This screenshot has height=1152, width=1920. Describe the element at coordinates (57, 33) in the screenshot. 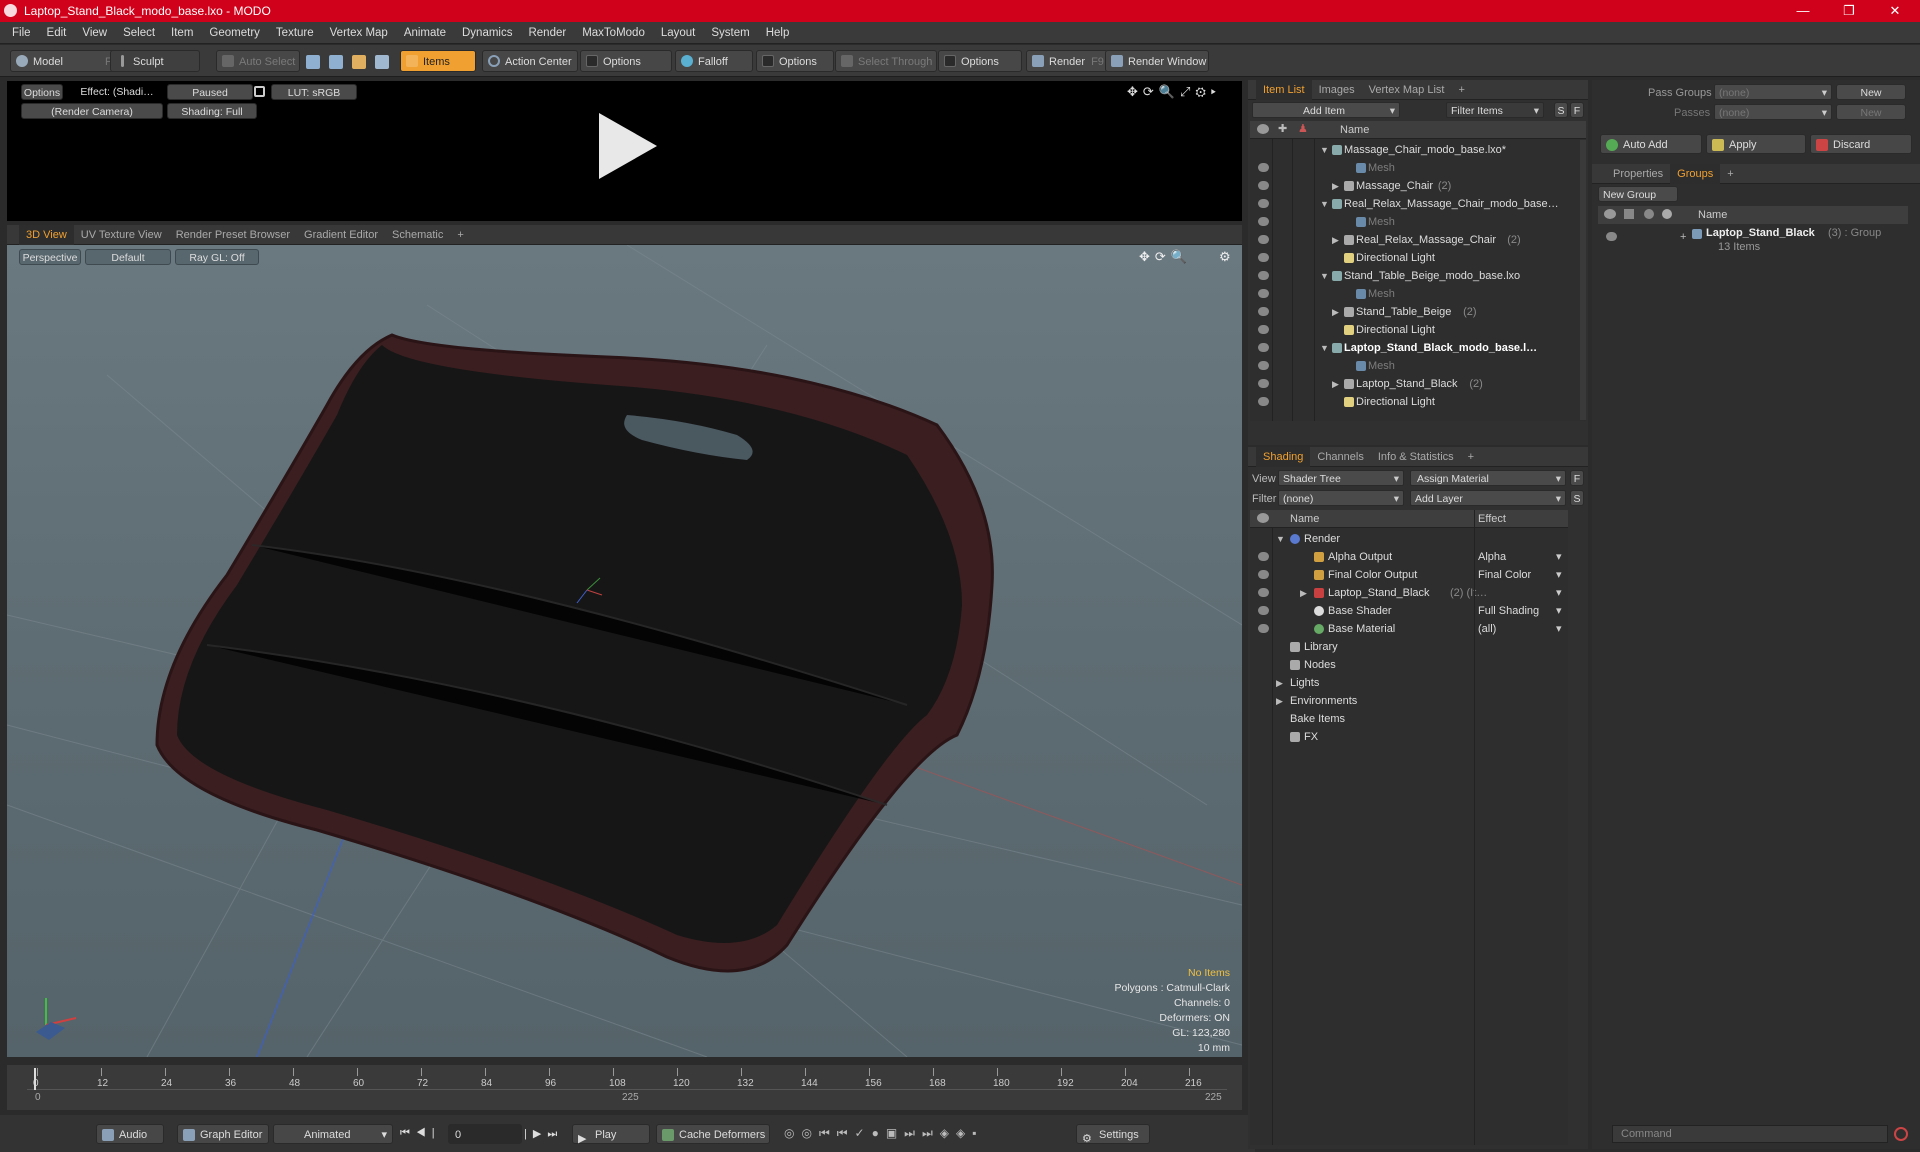

I see `menu-edit: Edit` at that location.